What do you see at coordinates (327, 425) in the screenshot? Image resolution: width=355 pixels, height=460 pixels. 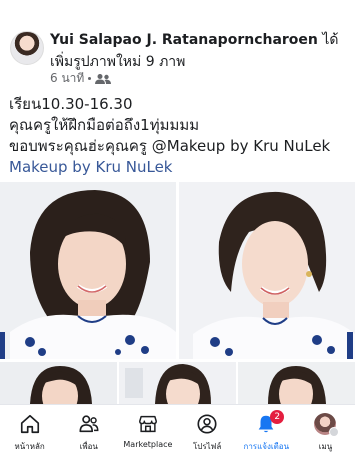 I see `menu-avatar` at bounding box center [327, 425].